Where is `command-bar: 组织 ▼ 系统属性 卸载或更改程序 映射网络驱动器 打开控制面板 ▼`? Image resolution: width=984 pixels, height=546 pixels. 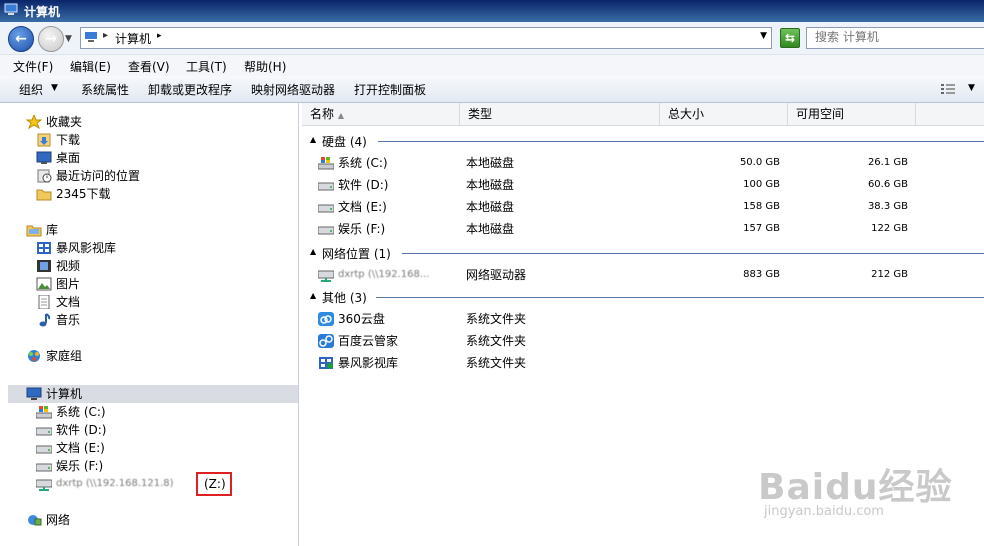 command-bar: 组织 ▼ 系统属性 卸载或更改程序 映射网络驱动器 打开控制面板 ▼ is located at coordinates (492, 89).